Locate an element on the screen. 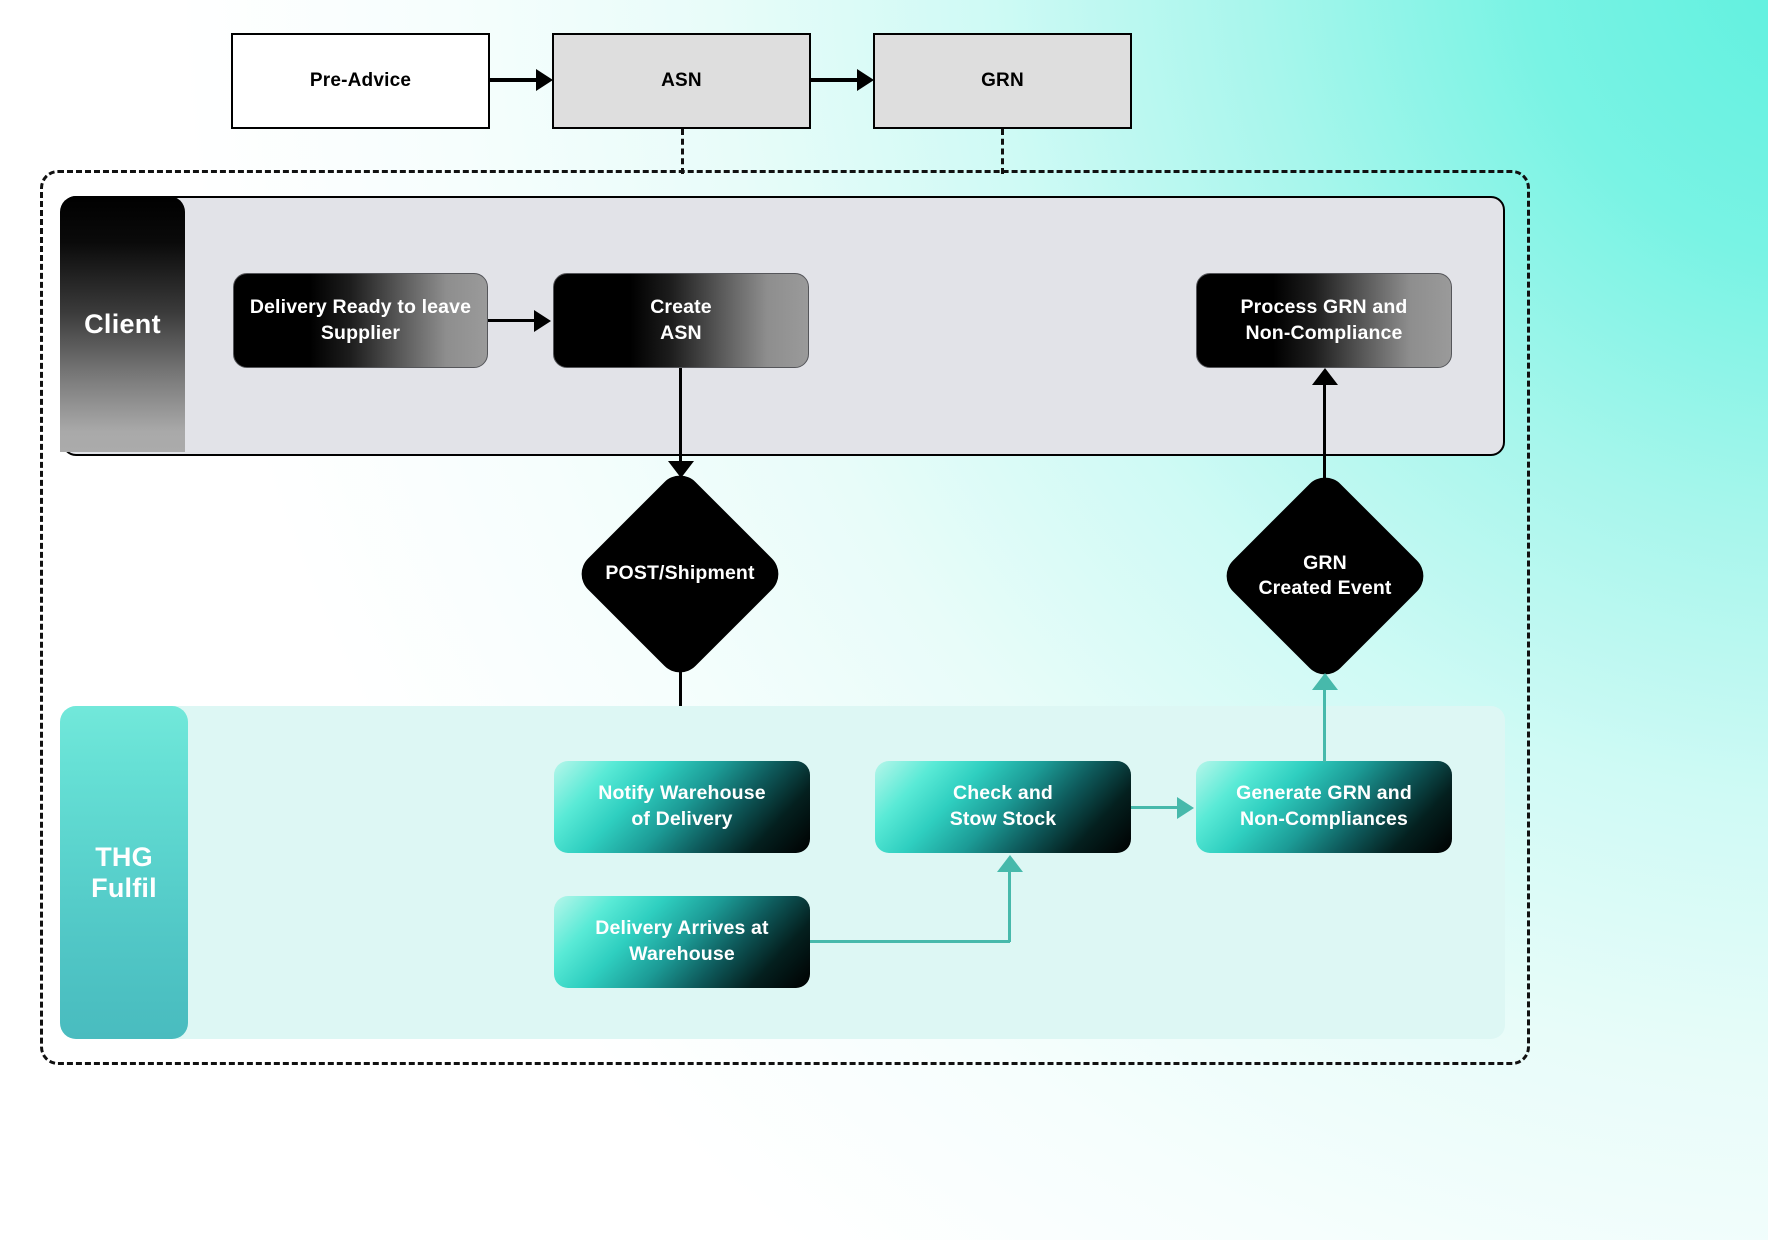 This screenshot has width=1768, height=1240. node-notify-warehouse-line2: of Delivery is located at coordinates (682, 819).